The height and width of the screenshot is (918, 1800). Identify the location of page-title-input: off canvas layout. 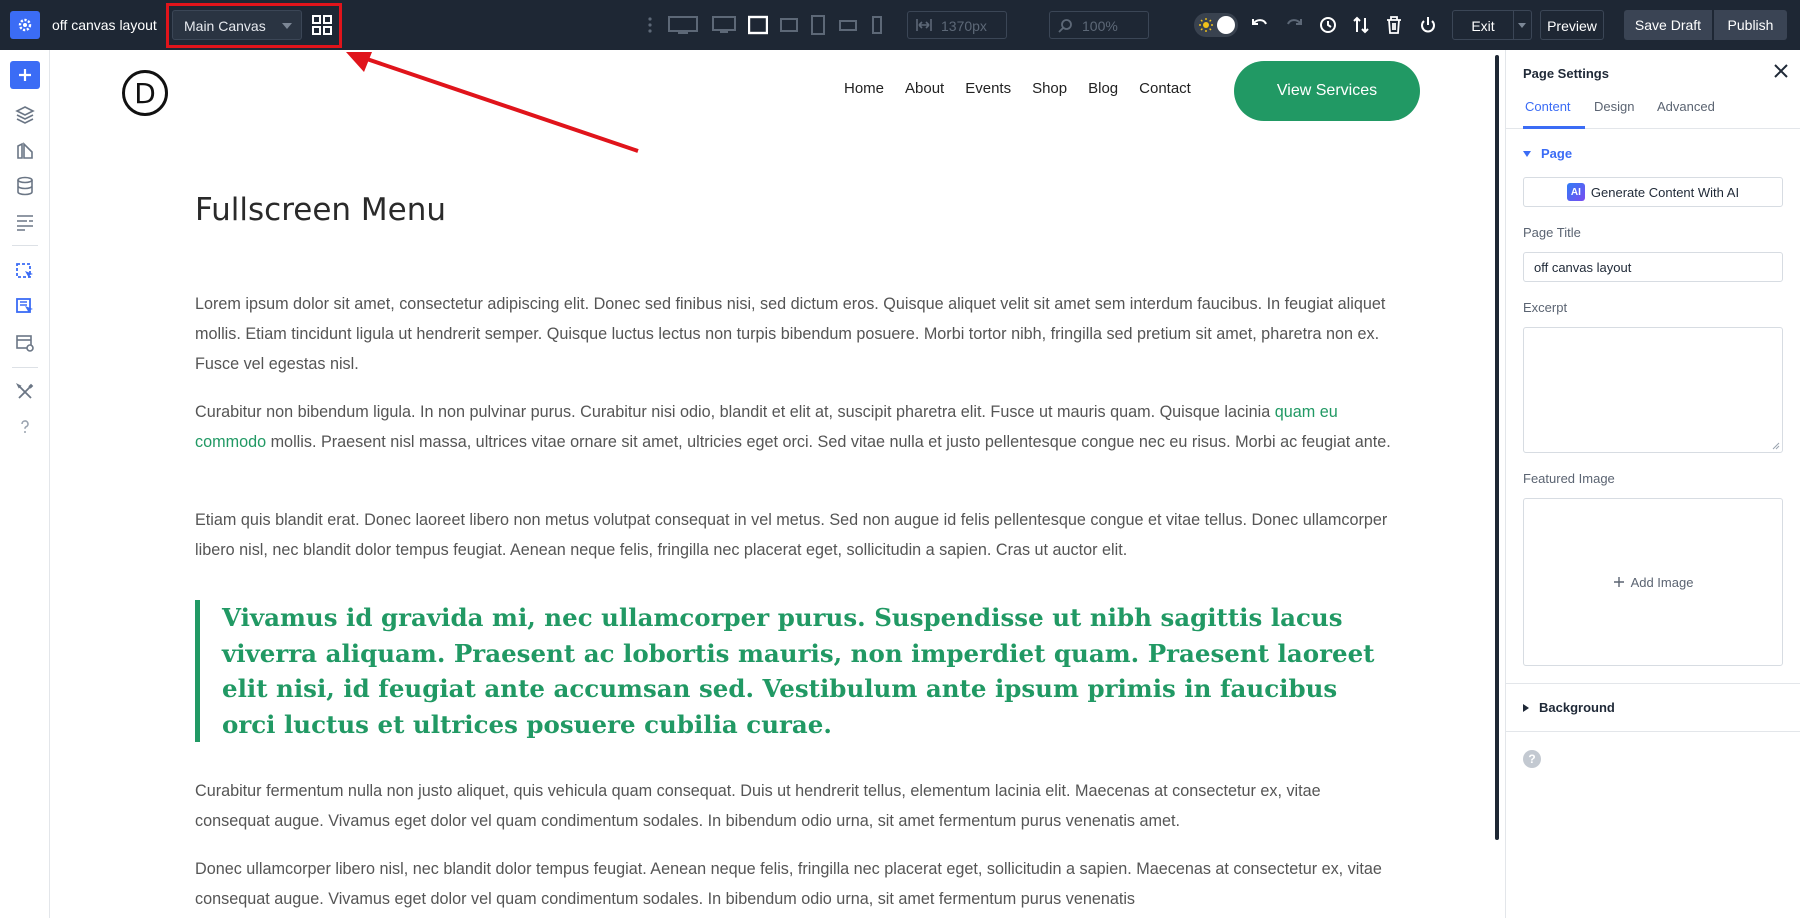
(1653, 267).